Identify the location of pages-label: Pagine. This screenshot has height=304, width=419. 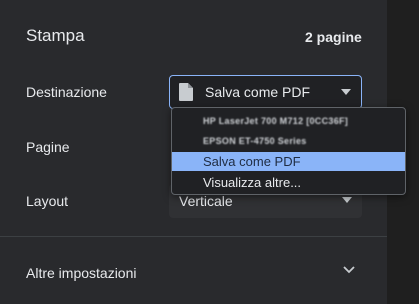
(48, 147).